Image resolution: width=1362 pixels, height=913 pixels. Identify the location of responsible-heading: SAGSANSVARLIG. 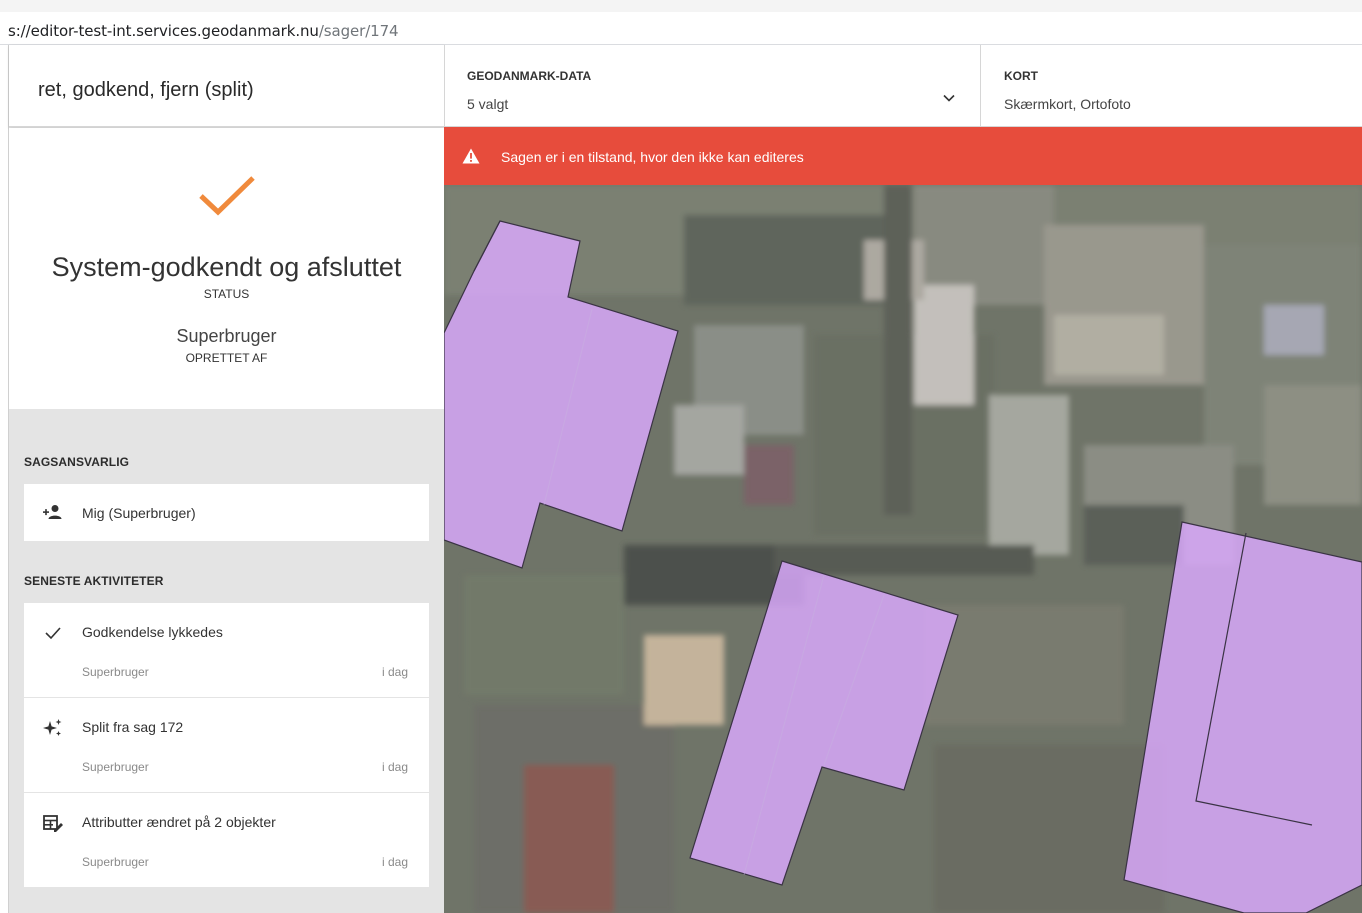
(77, 462).